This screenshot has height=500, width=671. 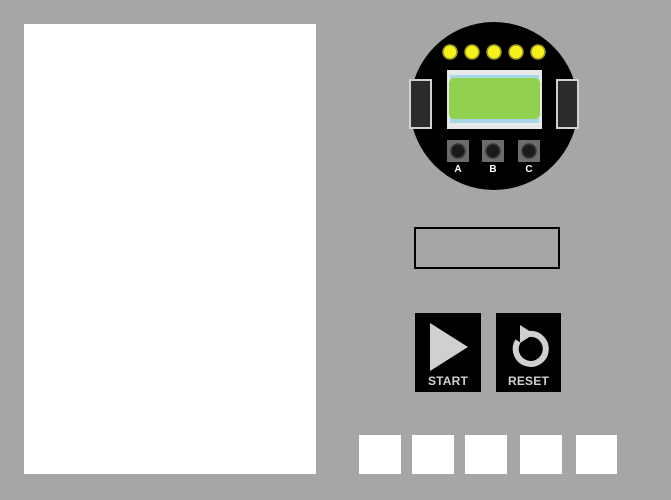 I want to click on microcontroller-board: A B C, so click(x=494, y=106).